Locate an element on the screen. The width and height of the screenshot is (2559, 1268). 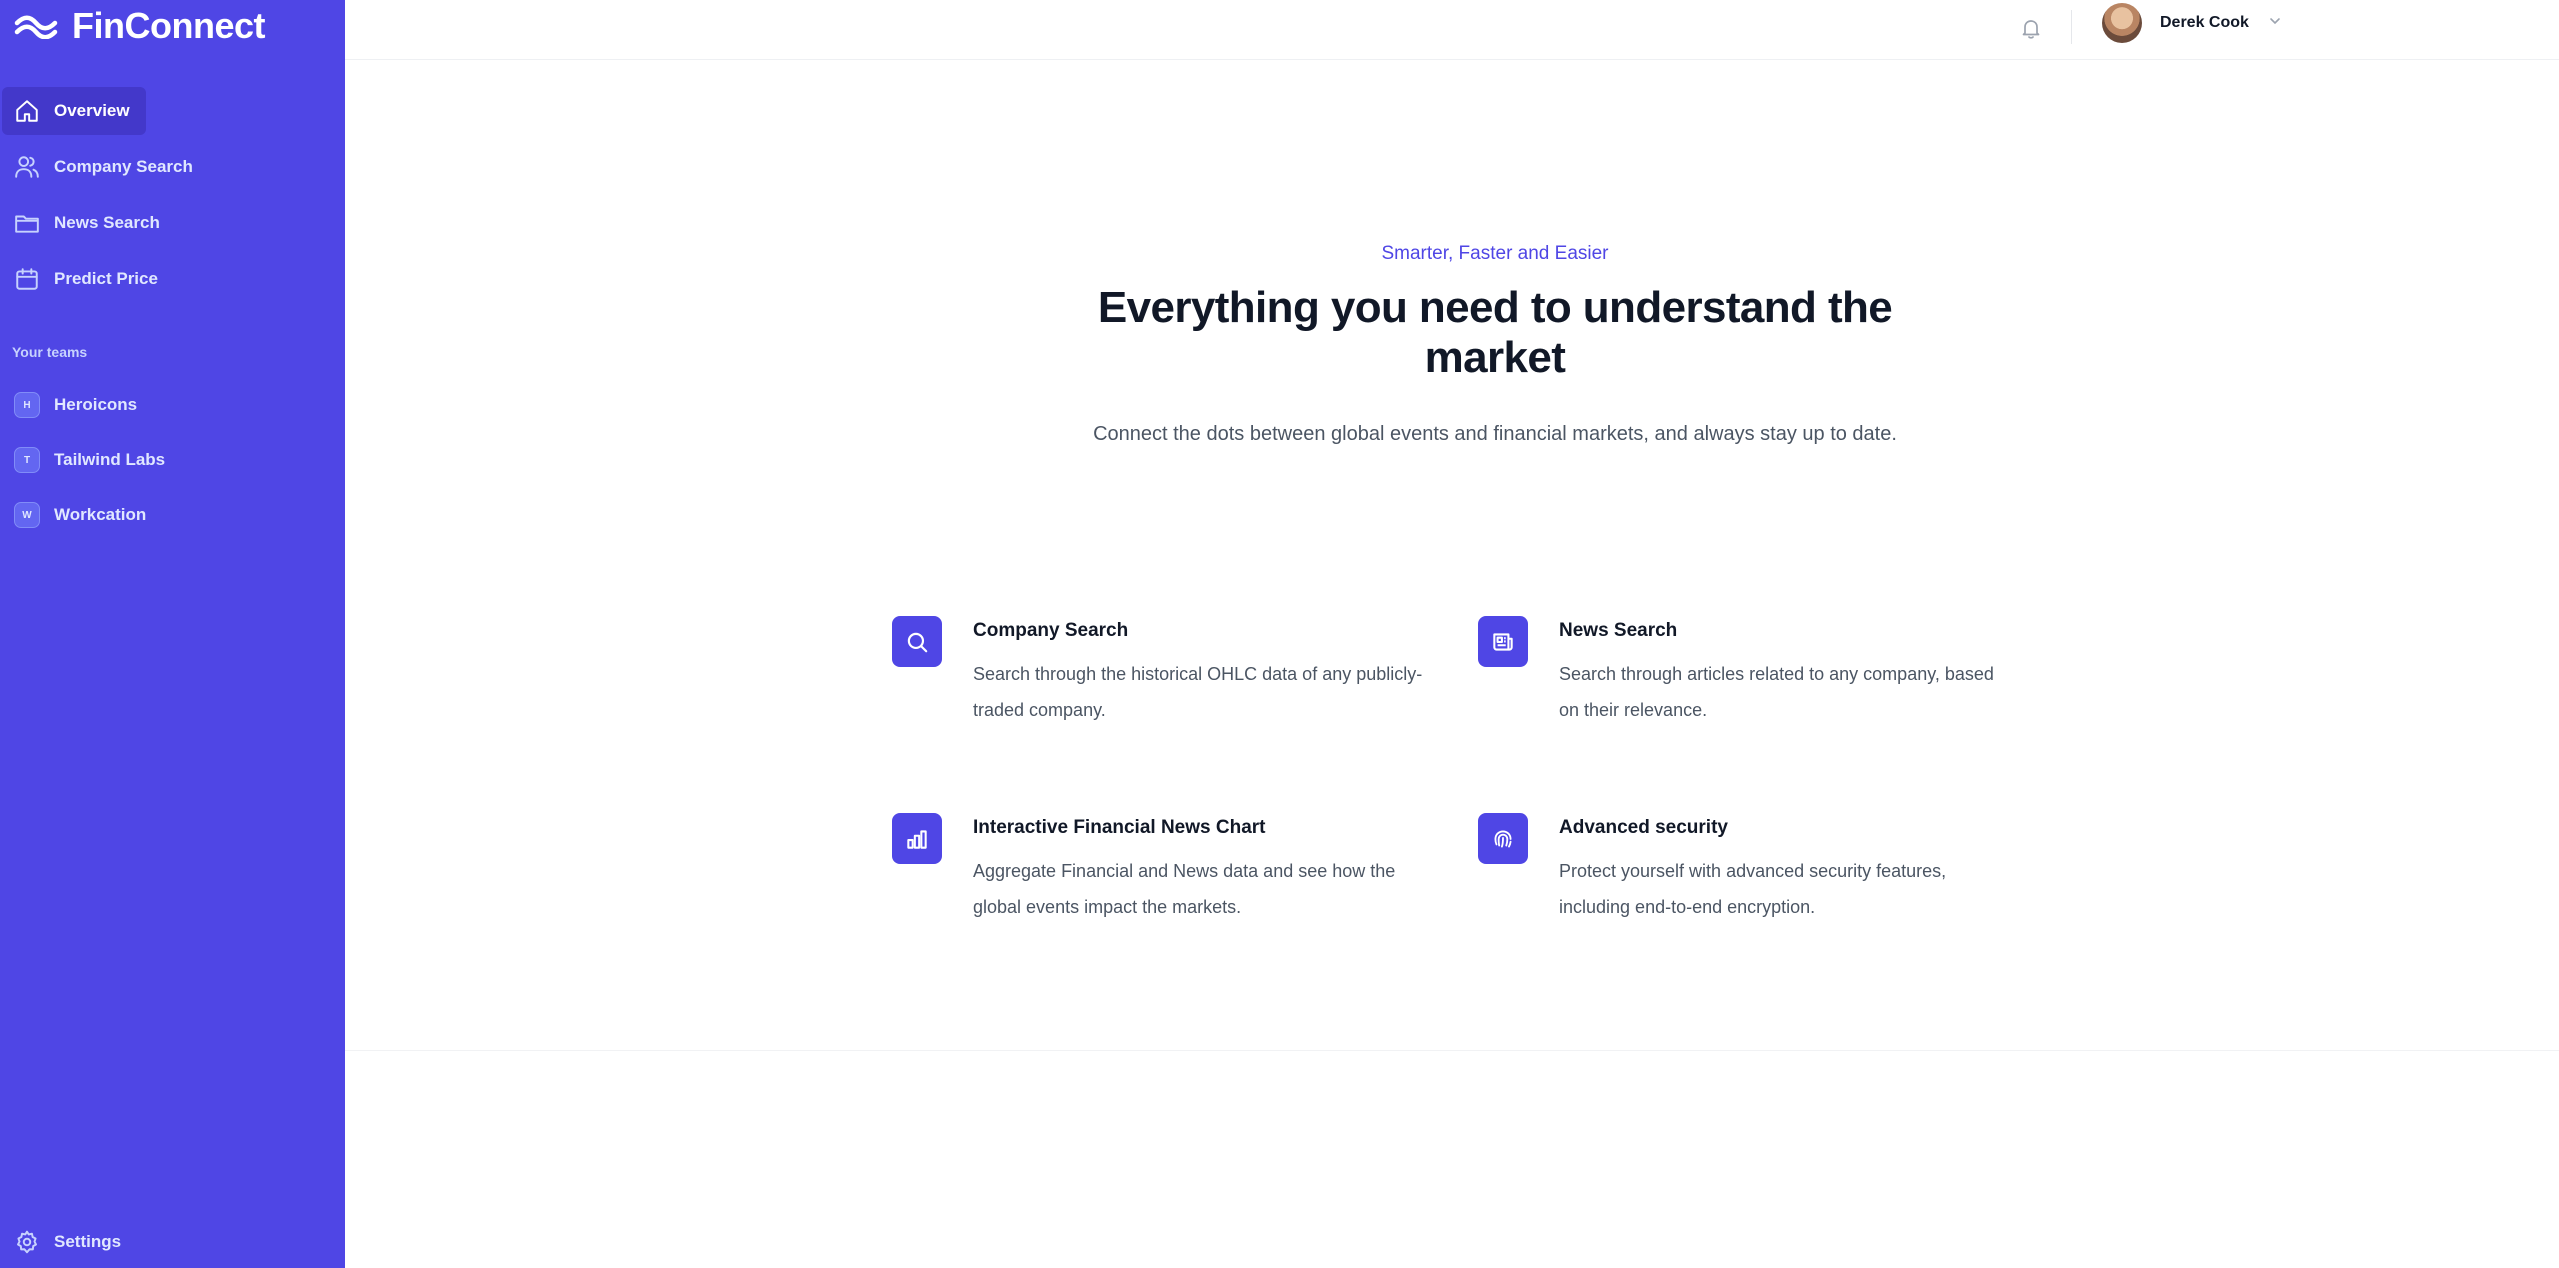
nav-label: Predict Price is located at coordinates (106, 278).